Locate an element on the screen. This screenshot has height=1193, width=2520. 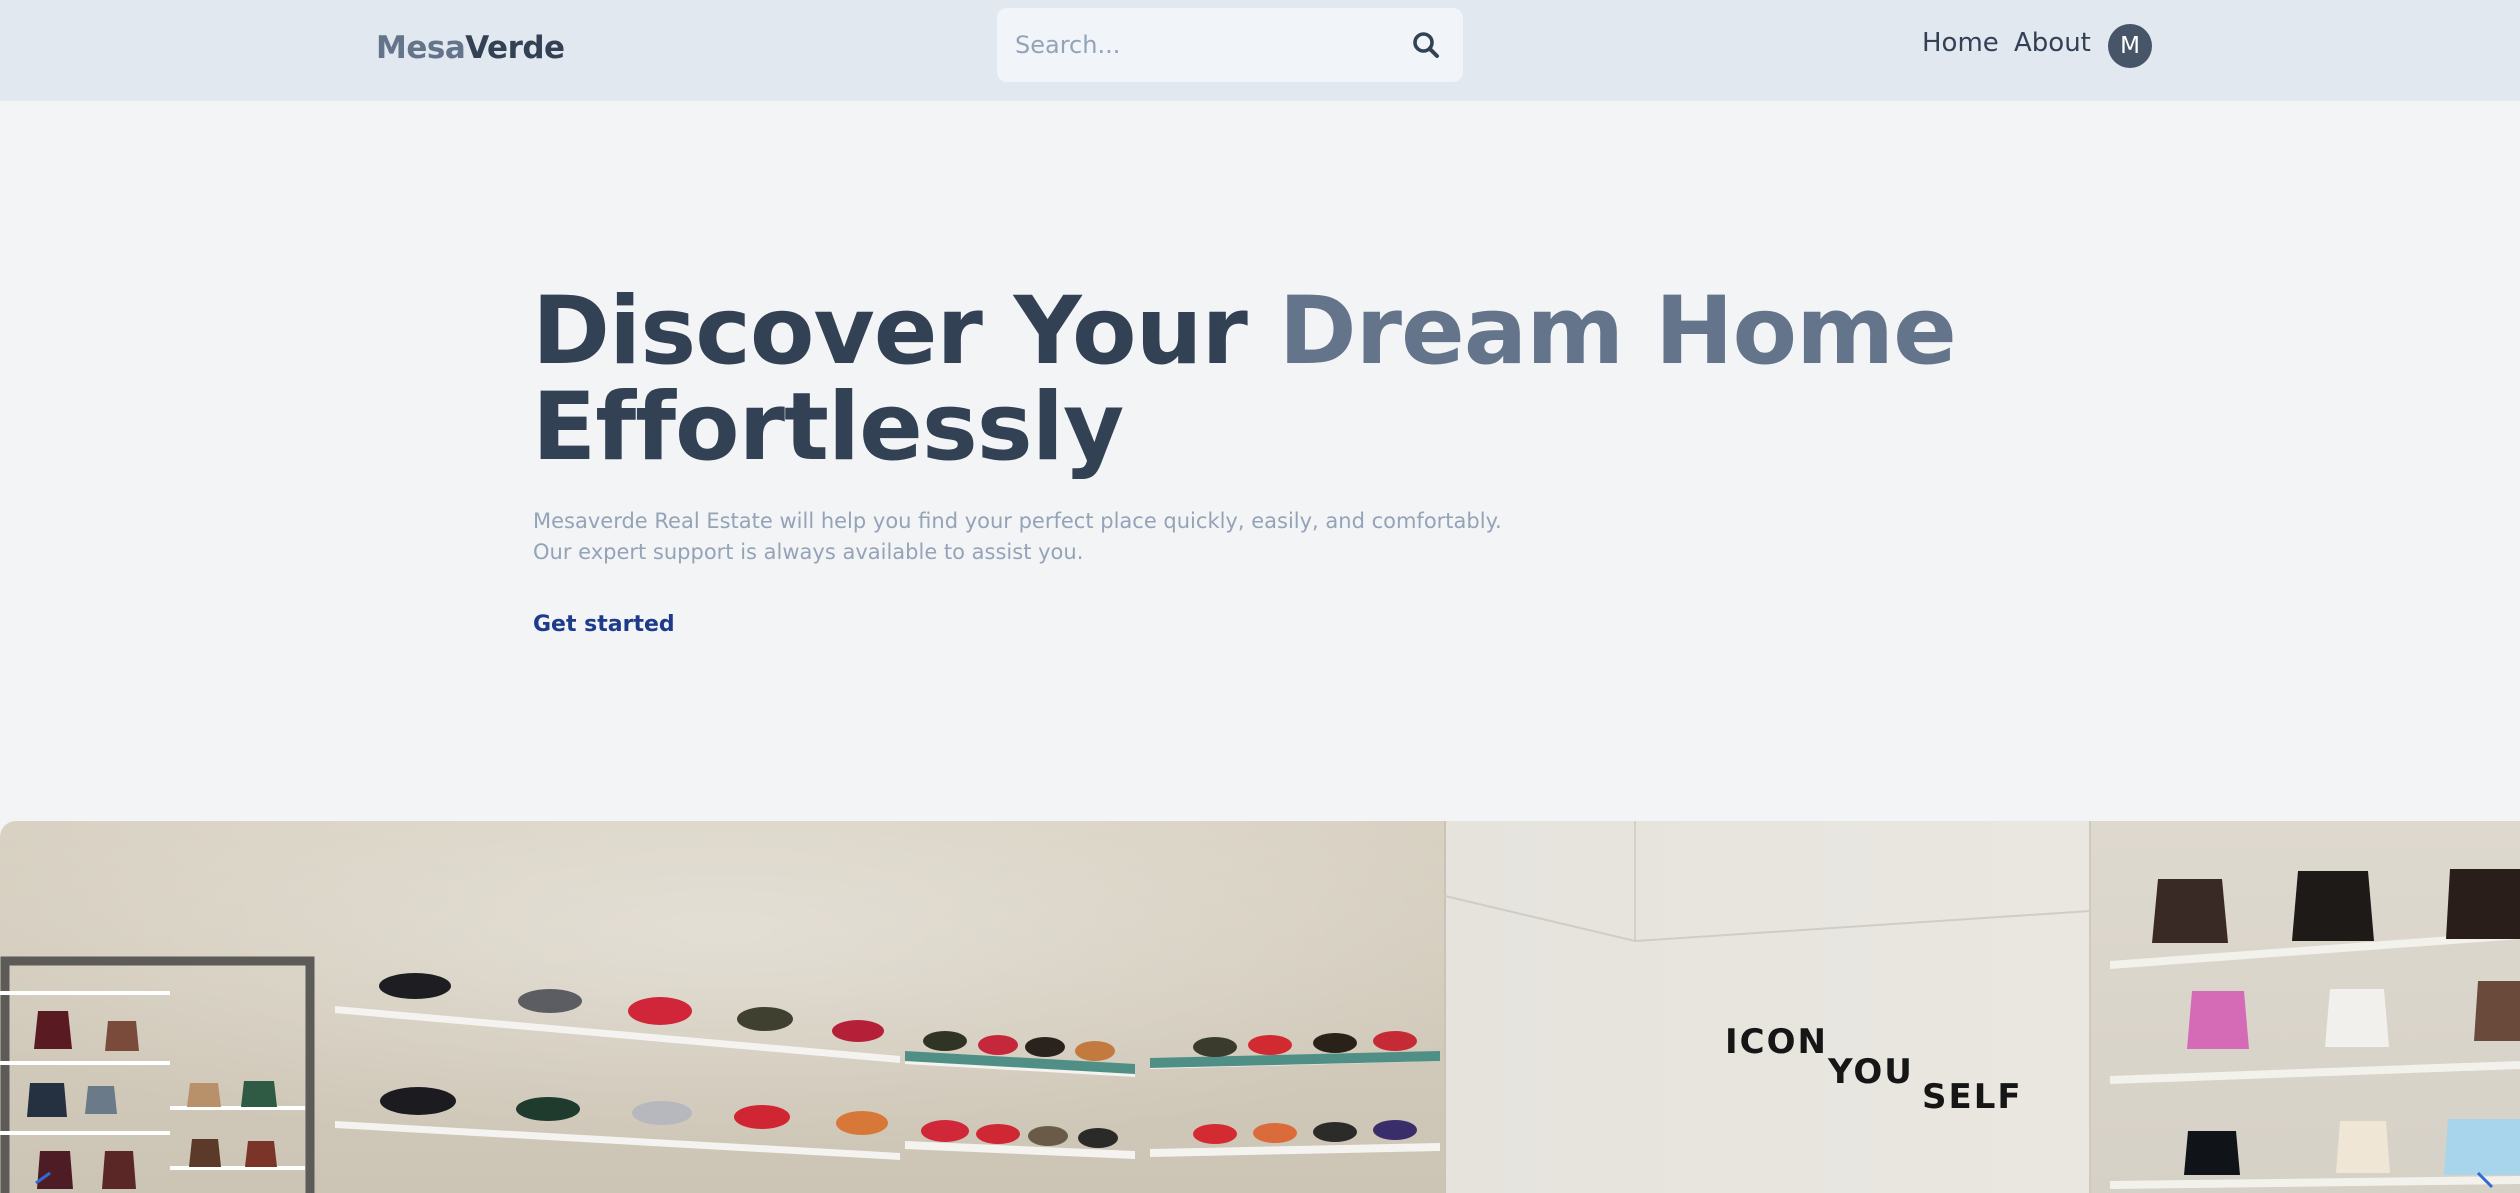
hero-title-part1: Discover Your is located at coordinates (905, 331).